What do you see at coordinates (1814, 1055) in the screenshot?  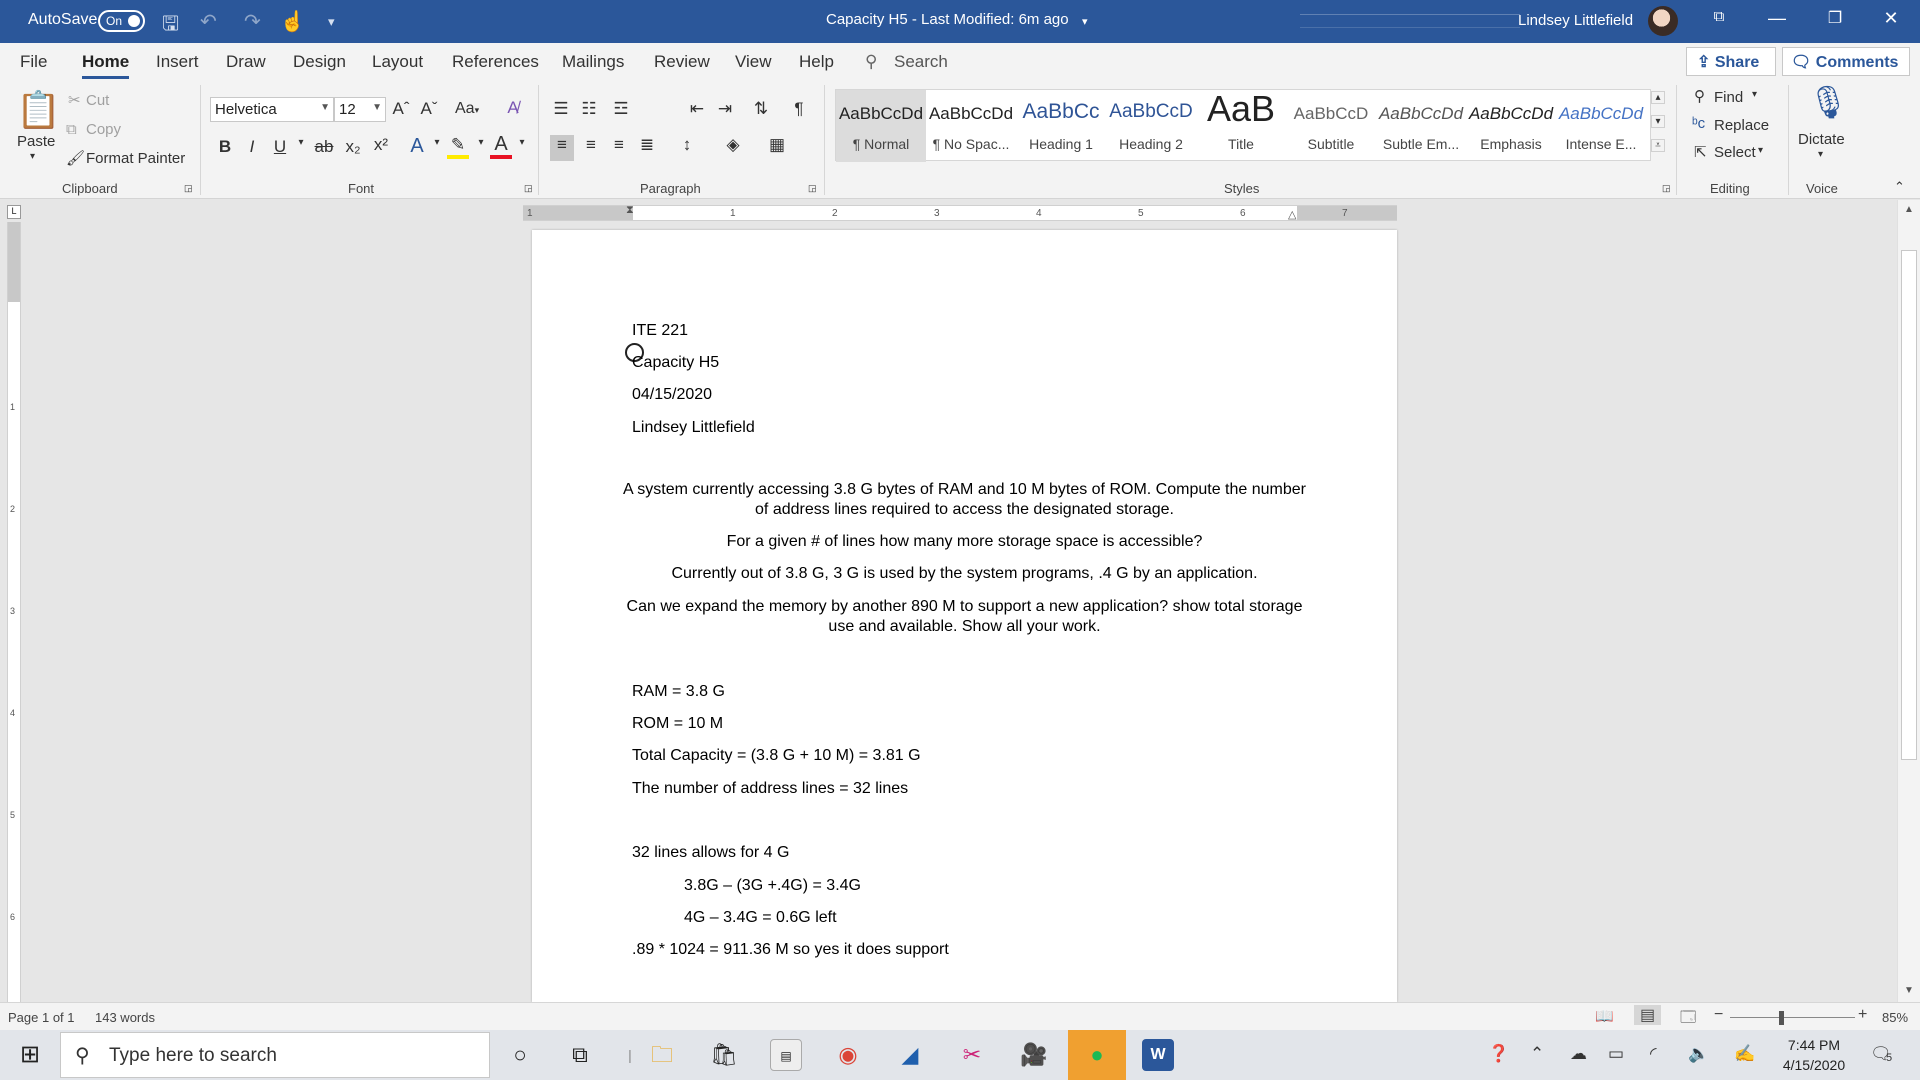 I see `taskbar-clock: 7:44 PM 4/15/2020` at bounding box center [1814, 1055].